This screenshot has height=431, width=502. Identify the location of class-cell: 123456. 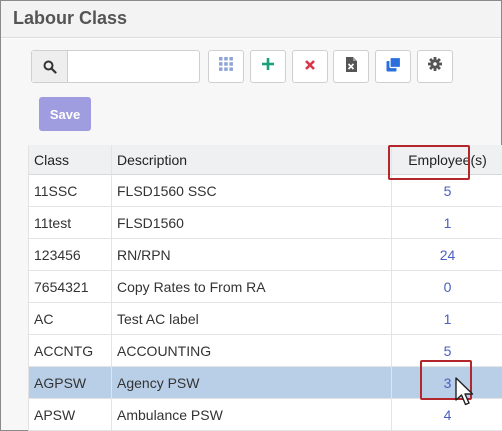
(70, 254).